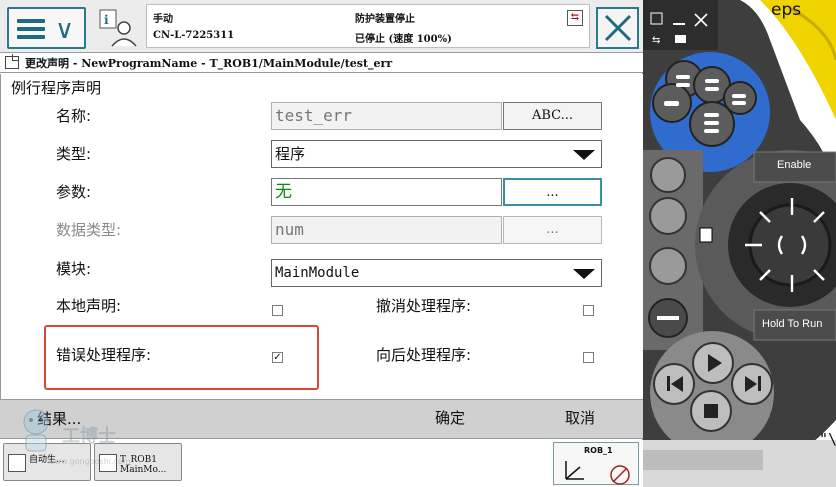 This screenshot has height=487, width=836. What do you see at coordinates (588, 357) in the screenshot?
I see `backward-handler-checkbox` at bounding box center [588, 357].